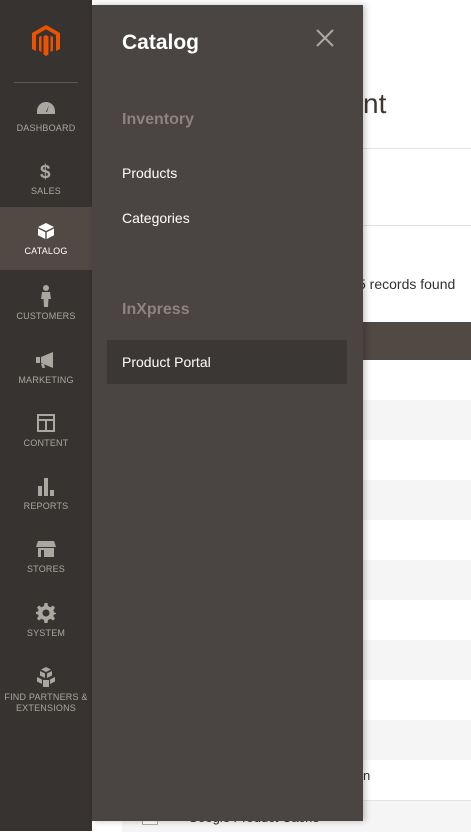 The height and width of the screenshot is (832, 471). What do you see at coordinates (46, 380) in the screenshot?
I see `nav-item-label: MARKETING` at bounding box center [46, 380].